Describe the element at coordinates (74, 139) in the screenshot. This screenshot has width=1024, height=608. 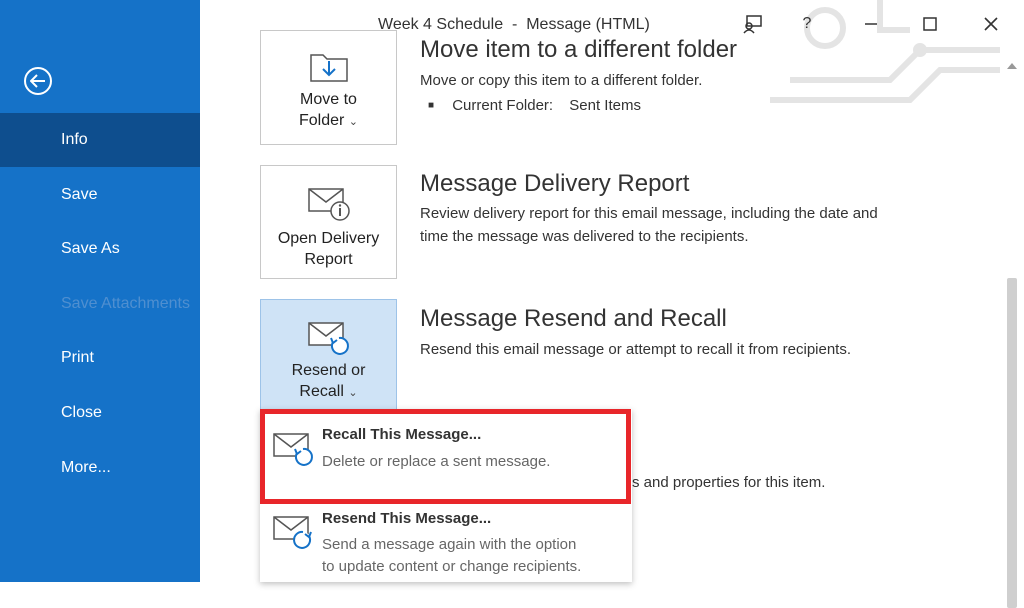
I see `sidebar-item-label: Info` at that location.